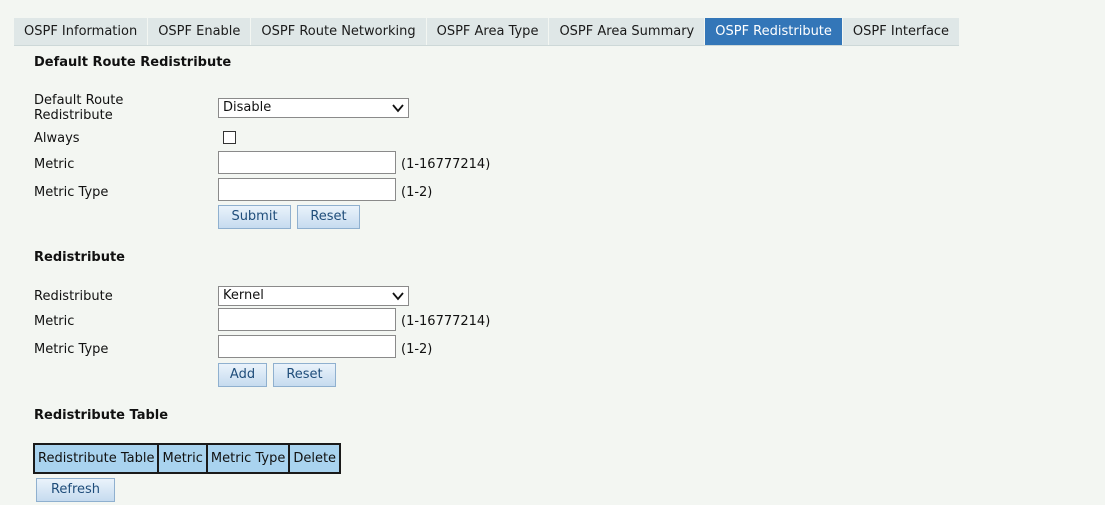 This screenshot has height=505, width=1105. Describe the element at coordinates (101, 415) in the screenshot. I see `redistribute-table-title: Redistribute Table` at that location.